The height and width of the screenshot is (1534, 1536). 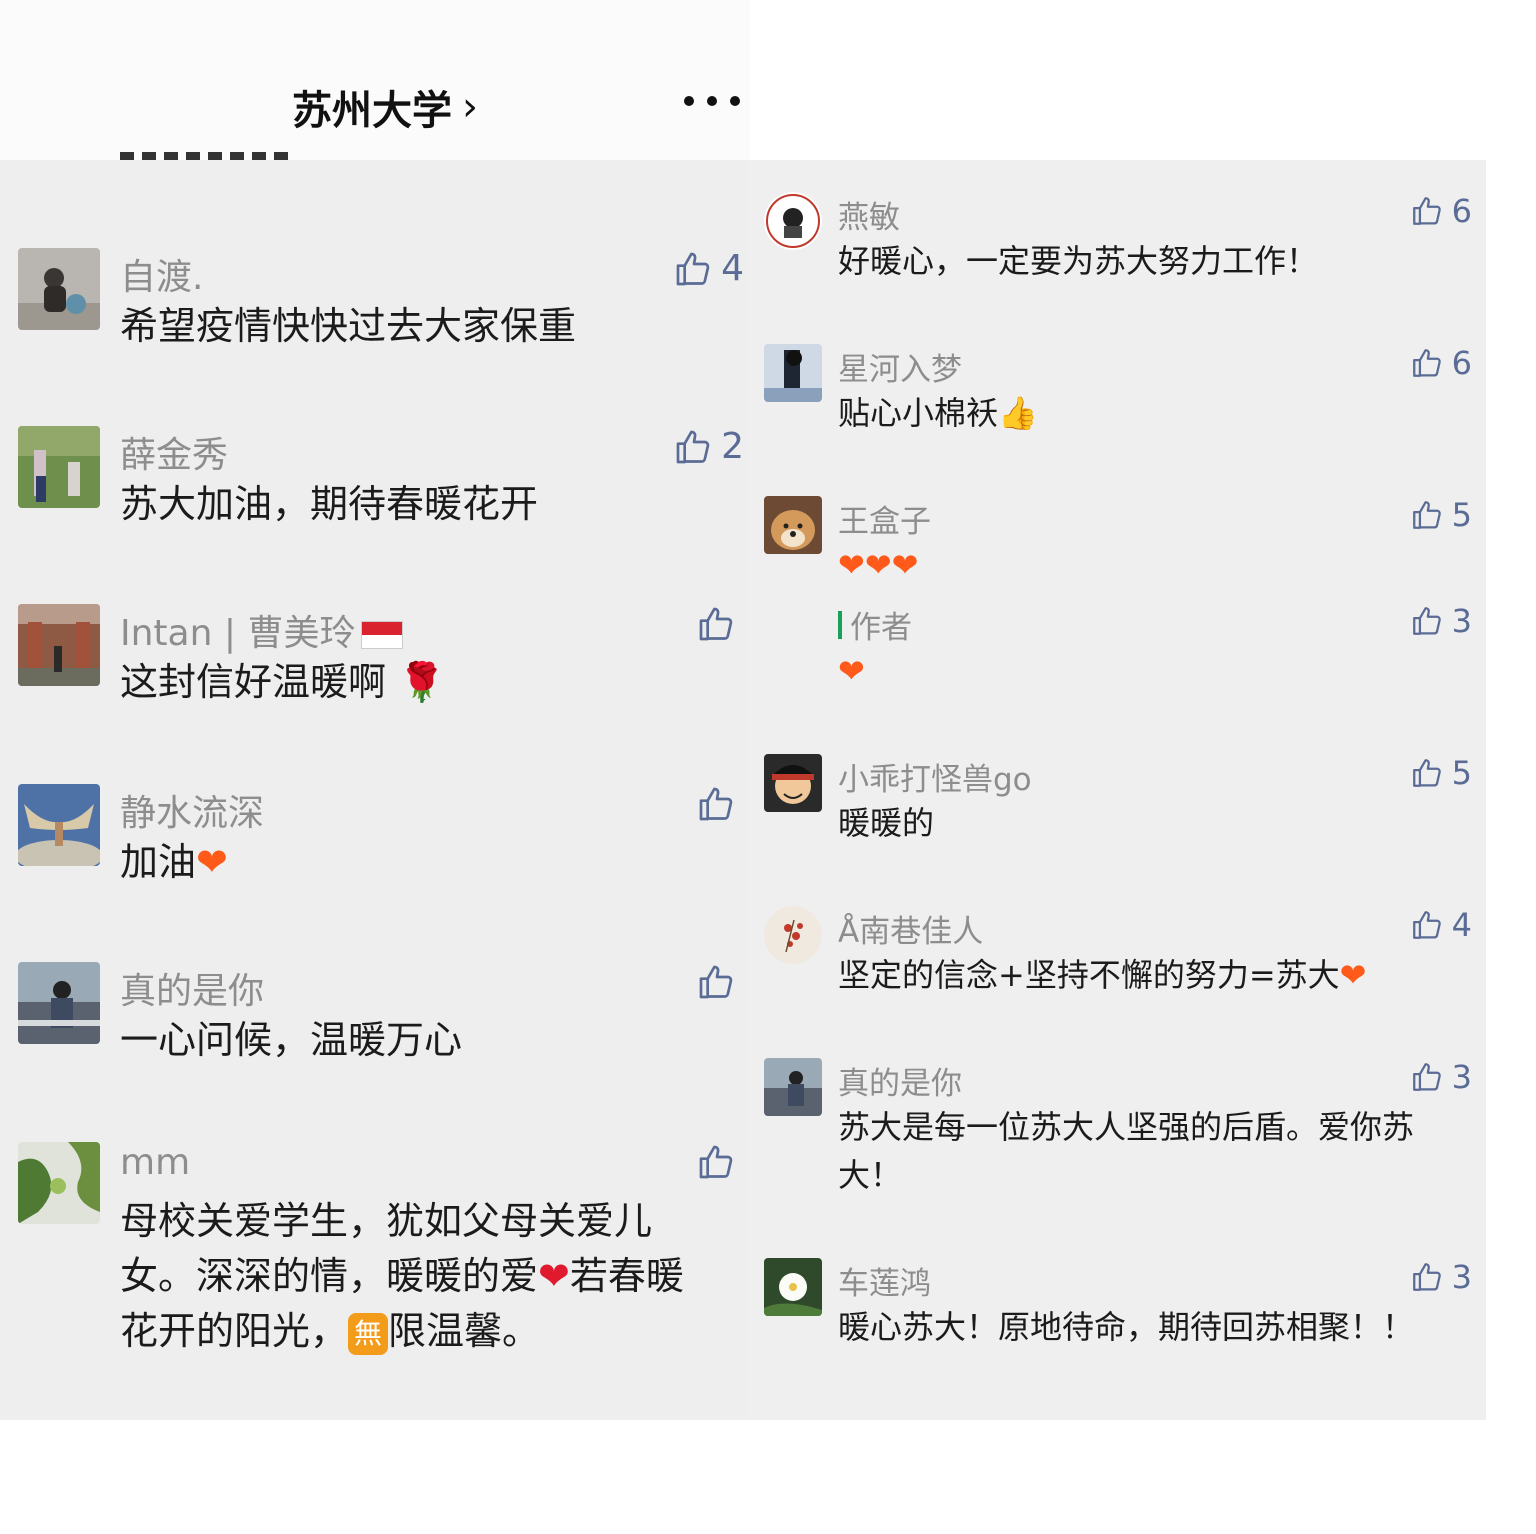 What do you see at coordinates (162, 277) in the screenshot?
I see `commenter-name: 自渡.` at bounding box center [162, 277].